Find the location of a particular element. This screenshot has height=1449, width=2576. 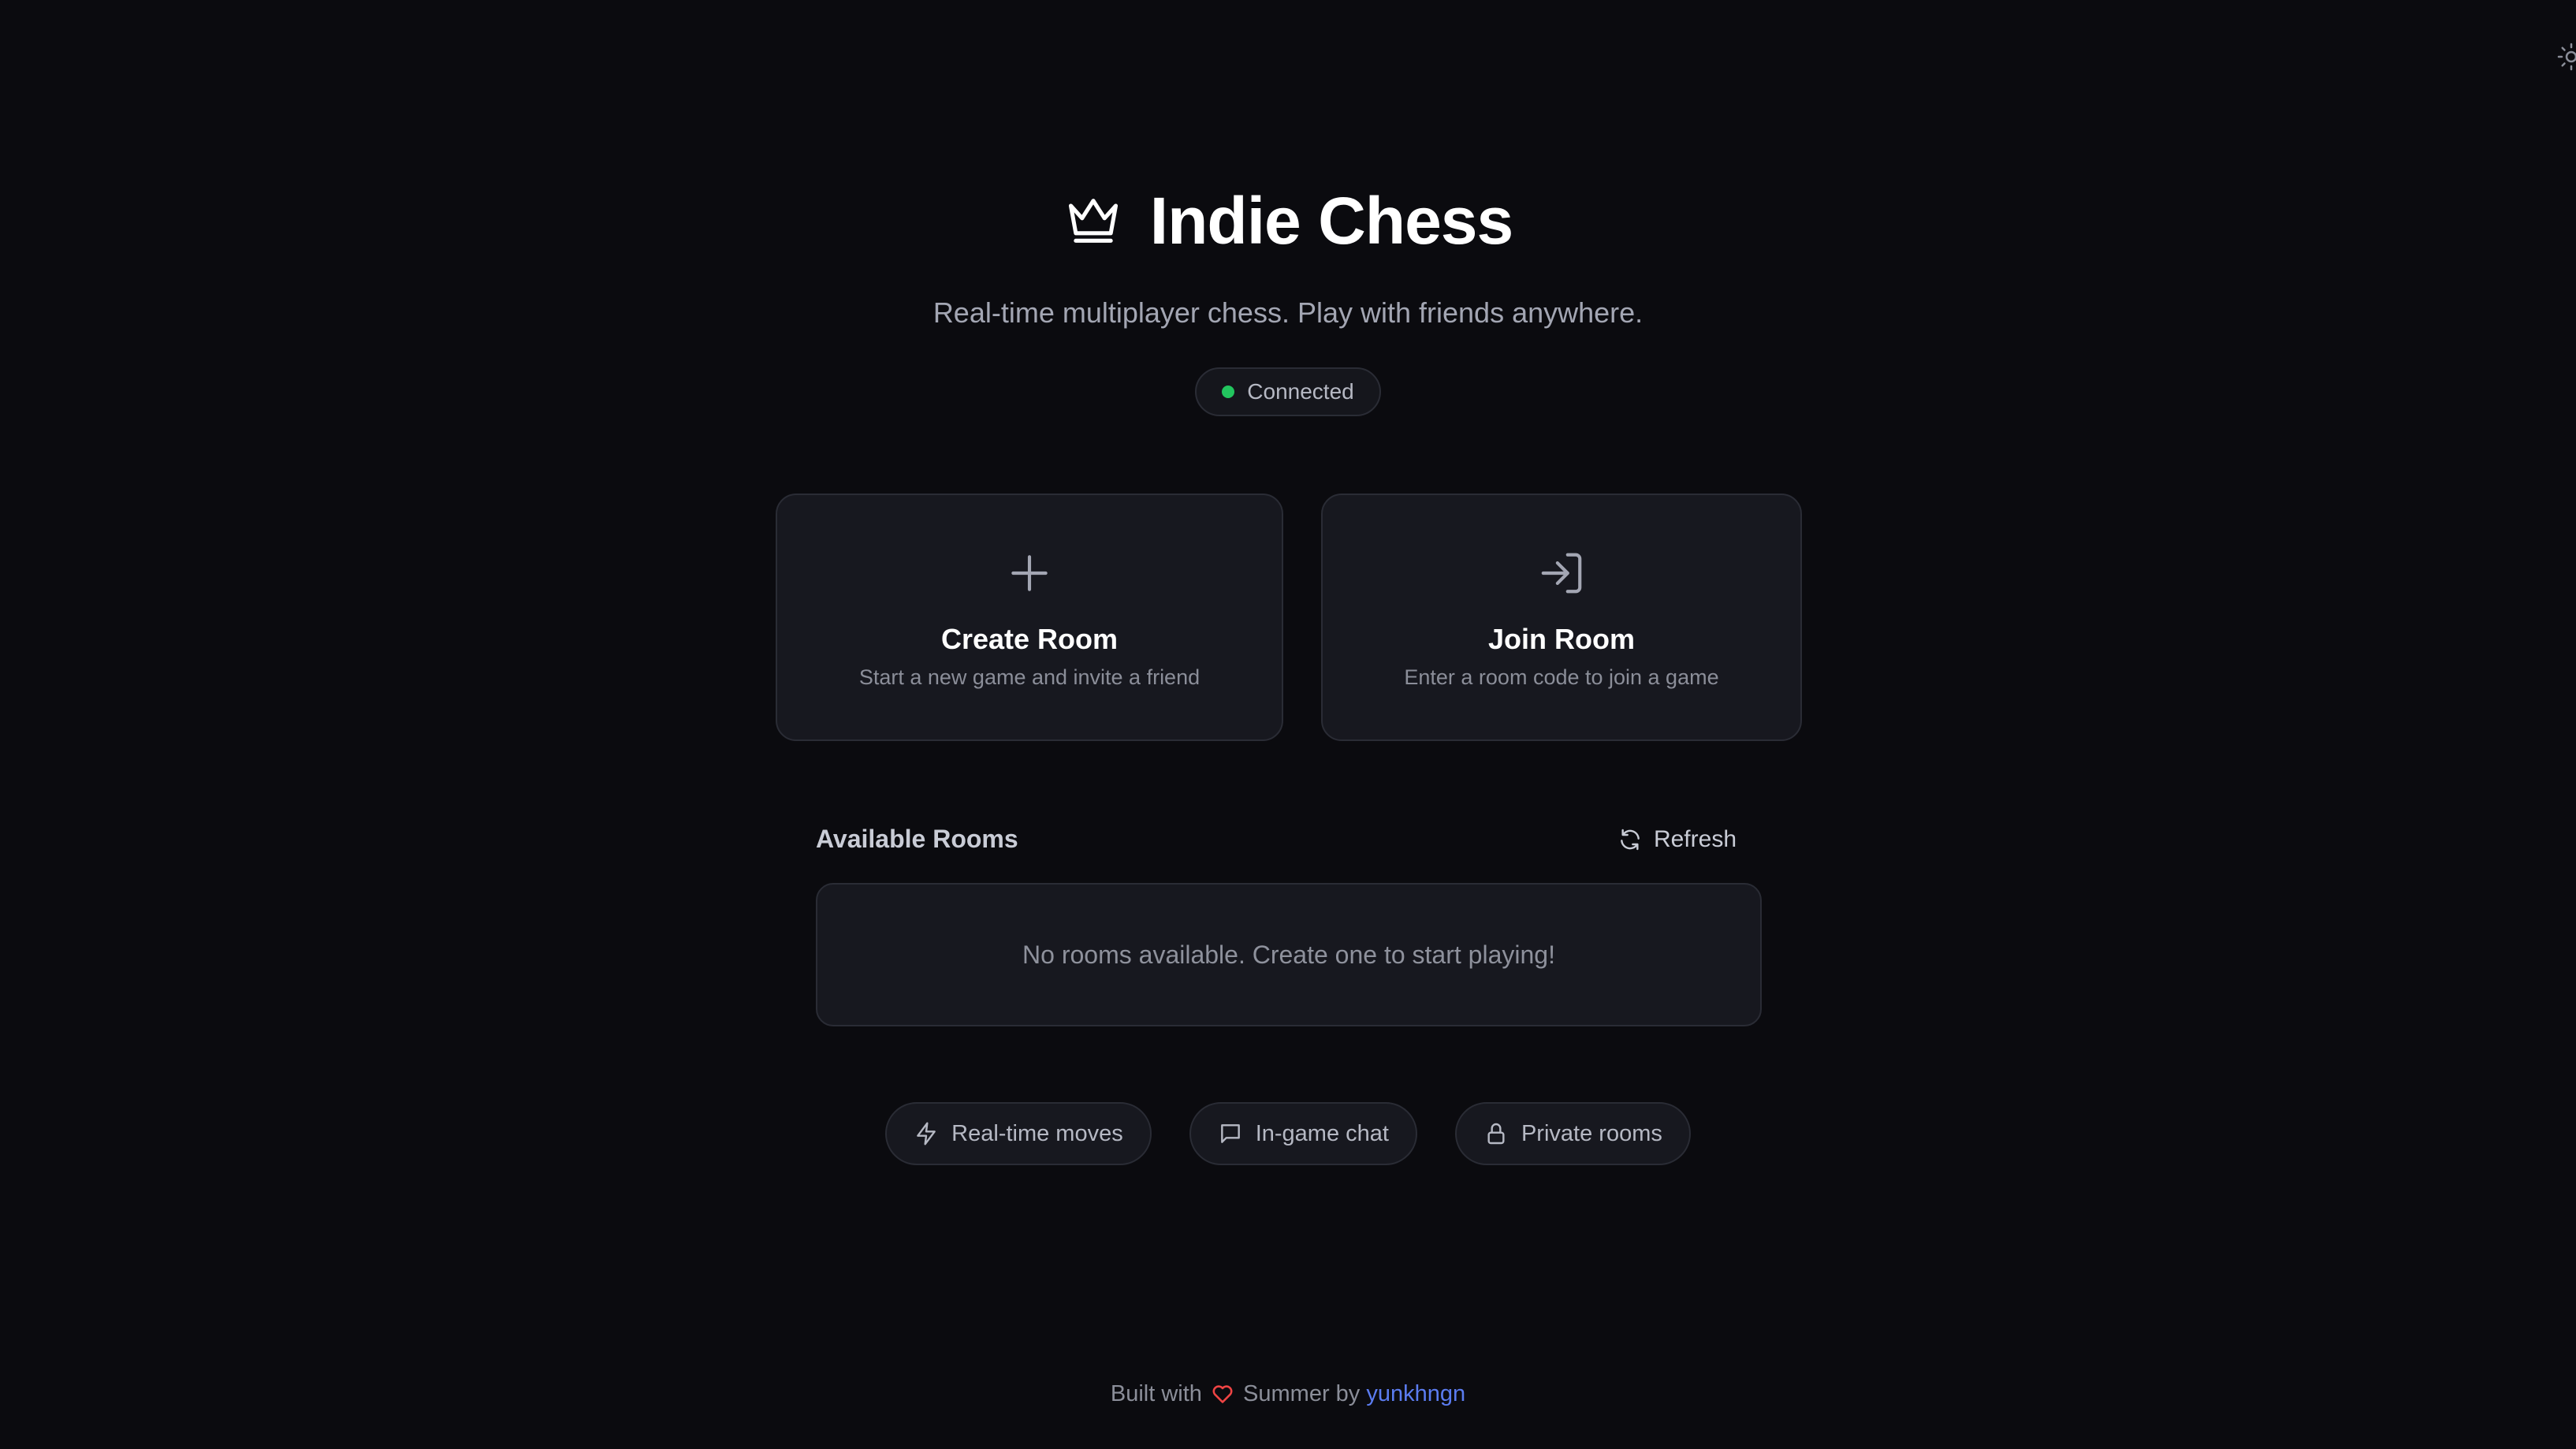

refresh-label: Refresh is located at coordinates (1695, 839).